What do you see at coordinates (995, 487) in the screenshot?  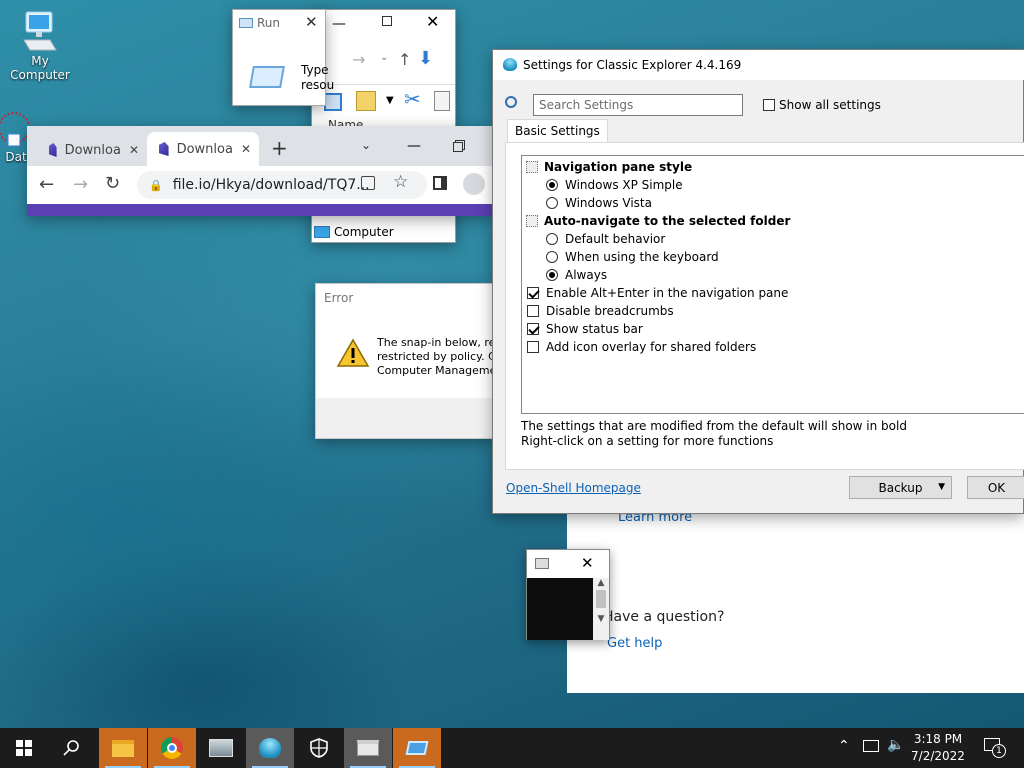 I see `ok-button: OK` at bounding box center [995, 487].